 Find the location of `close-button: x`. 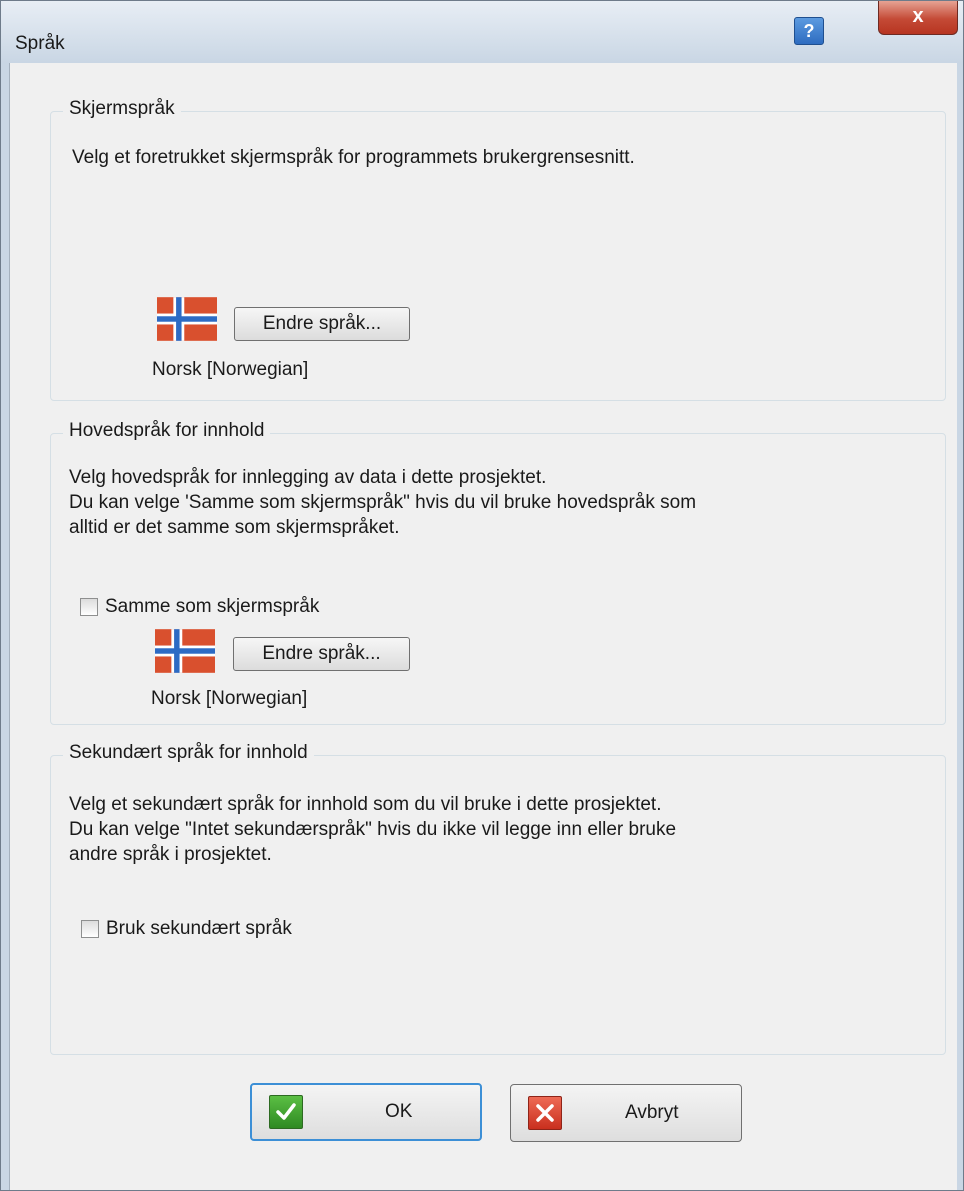

close-button: x is located at coordinates (918, 18).